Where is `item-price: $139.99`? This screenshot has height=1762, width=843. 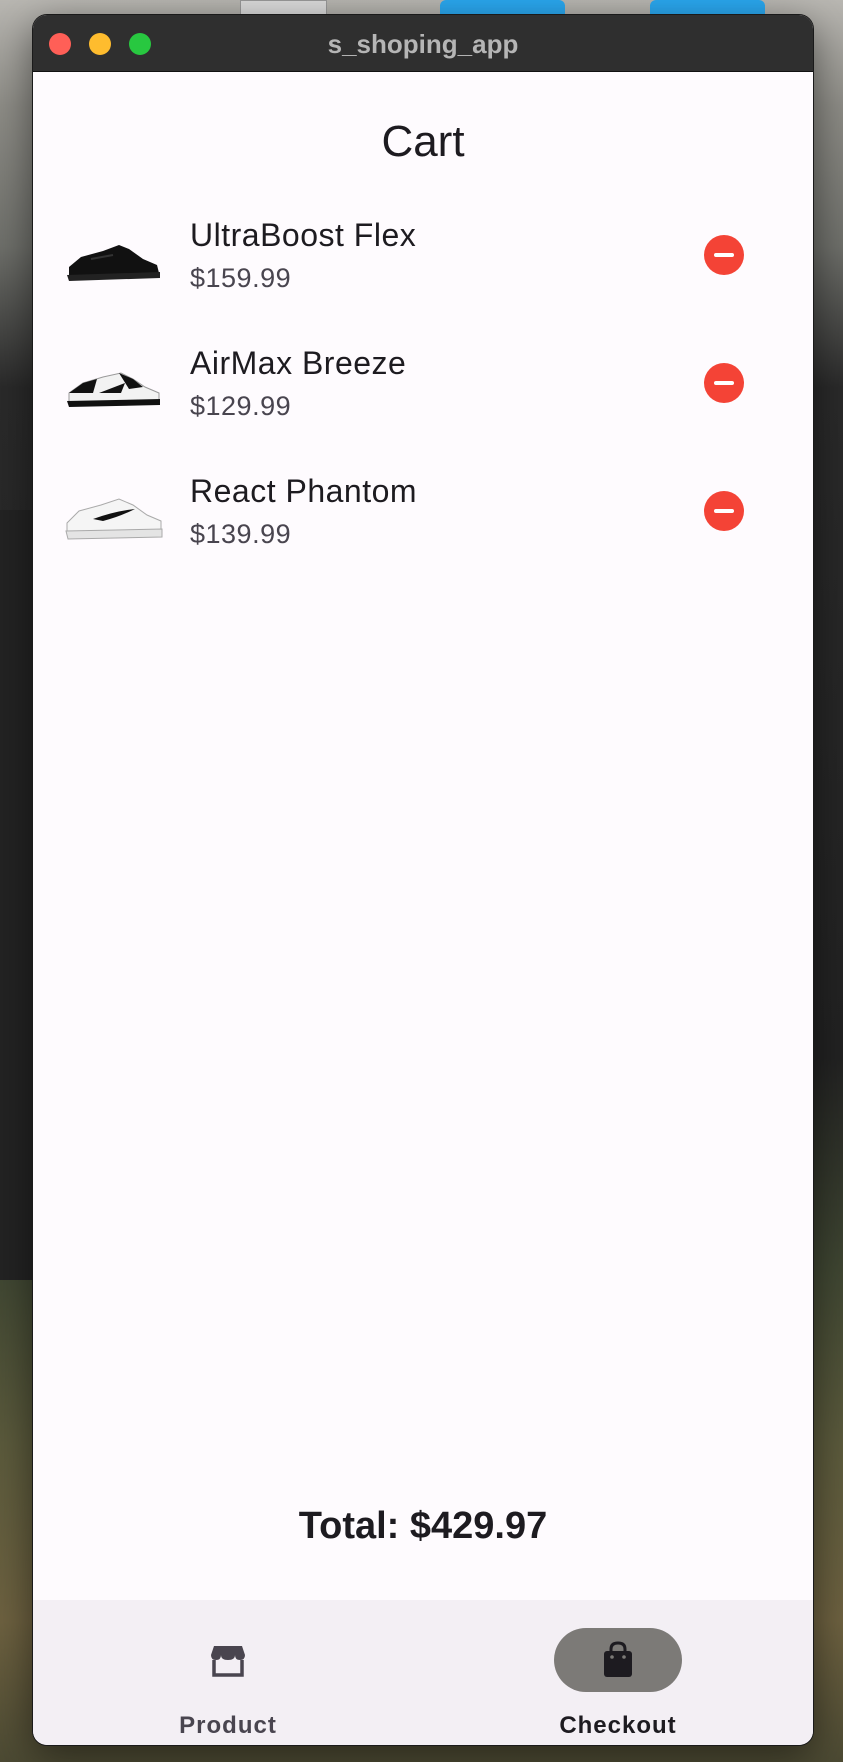
item-price: $139.99 is located at coordinates (241, 534).